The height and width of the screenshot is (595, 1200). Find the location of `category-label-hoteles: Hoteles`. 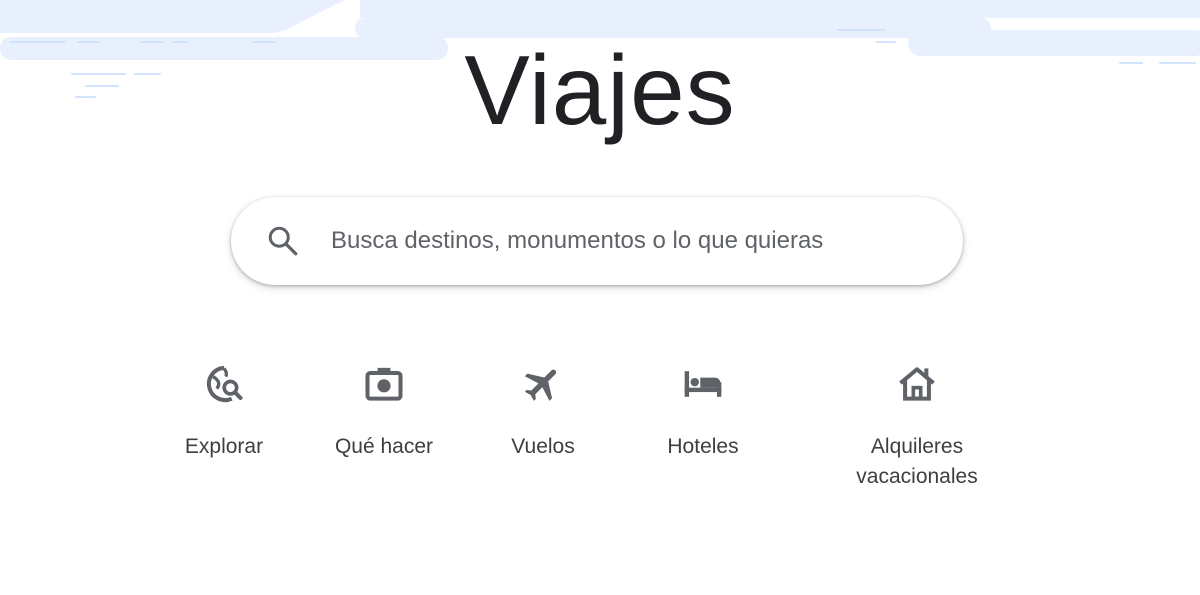

category-label-hoteles: Hoteles is located at coordinates (703, 446).